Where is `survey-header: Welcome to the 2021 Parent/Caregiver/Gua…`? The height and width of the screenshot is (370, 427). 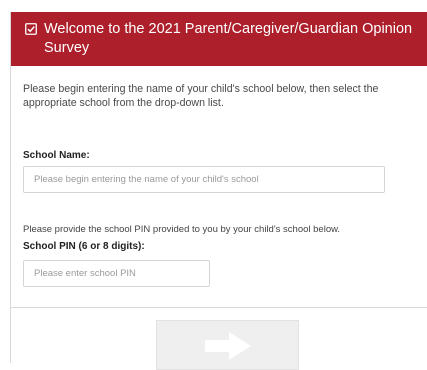
survey-header: Welcome to the 2021 Parent/Caregiver/Gua… is located at coordinates (219, 39).